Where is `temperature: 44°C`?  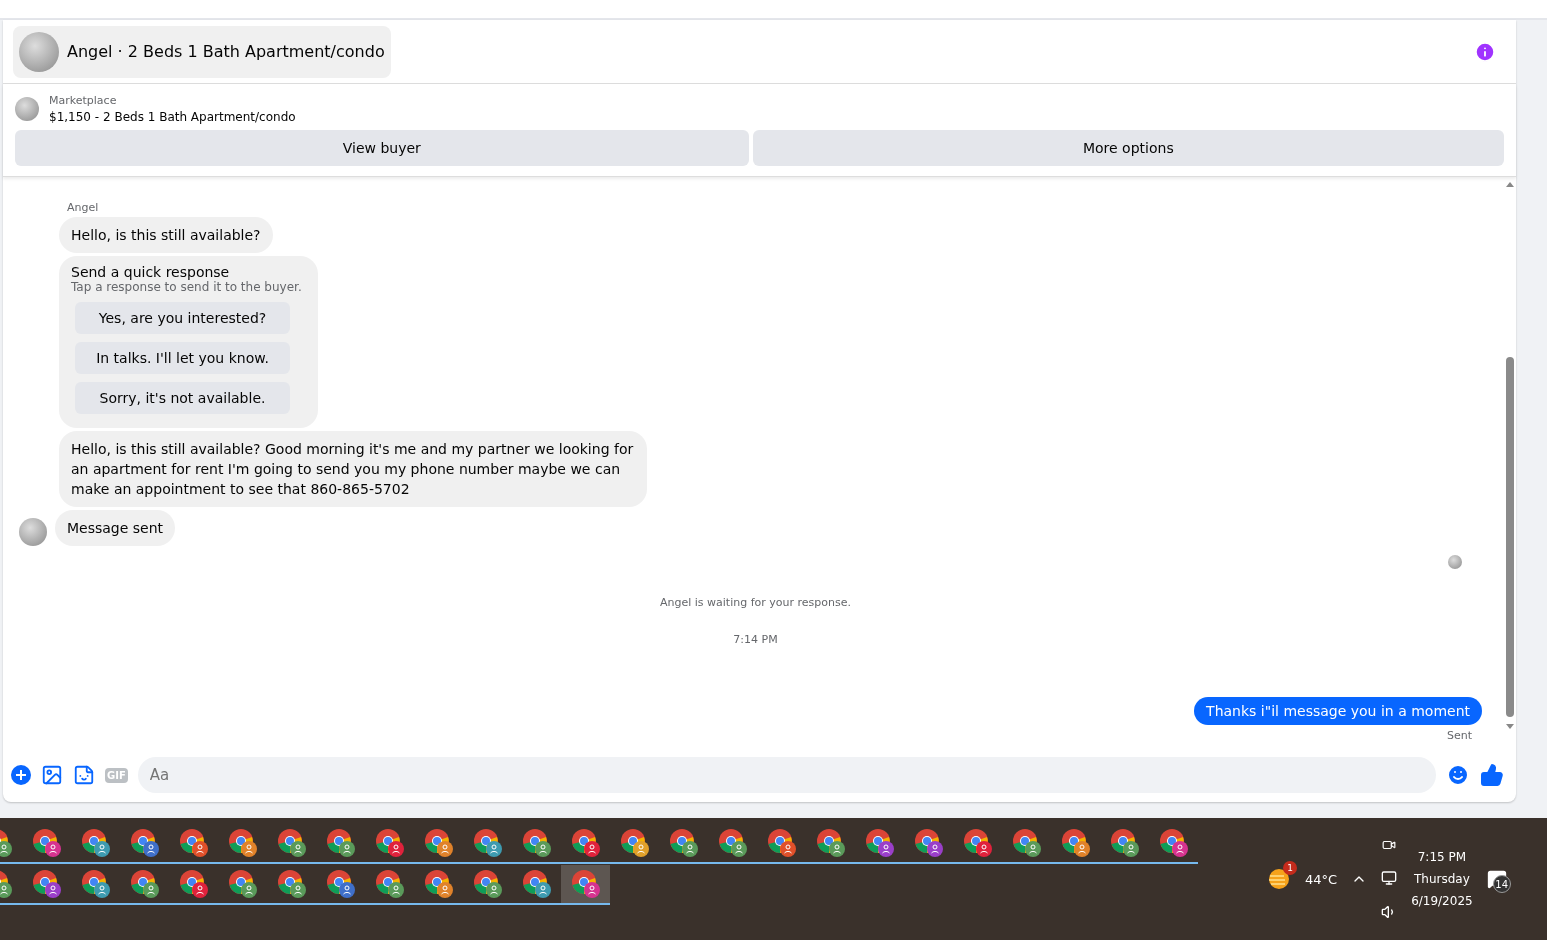
temperature: 44°C is located at coordinates (1321, 879).